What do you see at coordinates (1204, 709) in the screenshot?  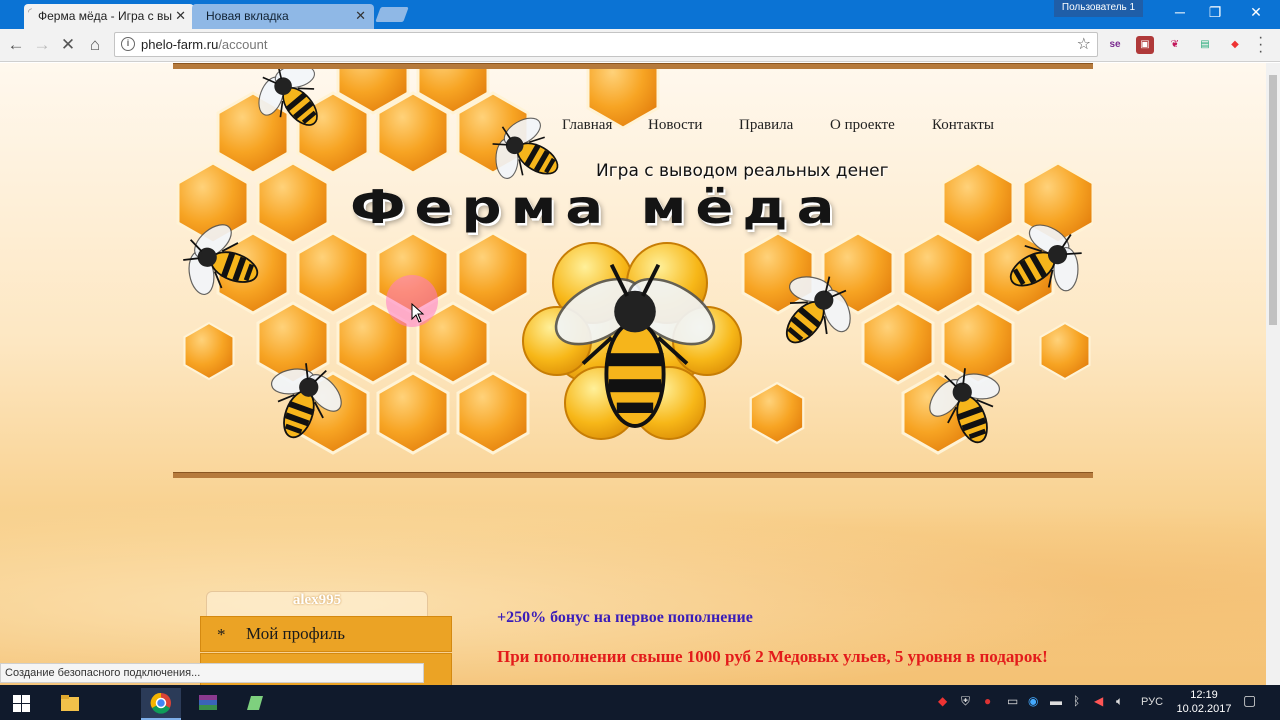 I see `clock-date: 10.02.2017` at bounding box center [1204, 709].